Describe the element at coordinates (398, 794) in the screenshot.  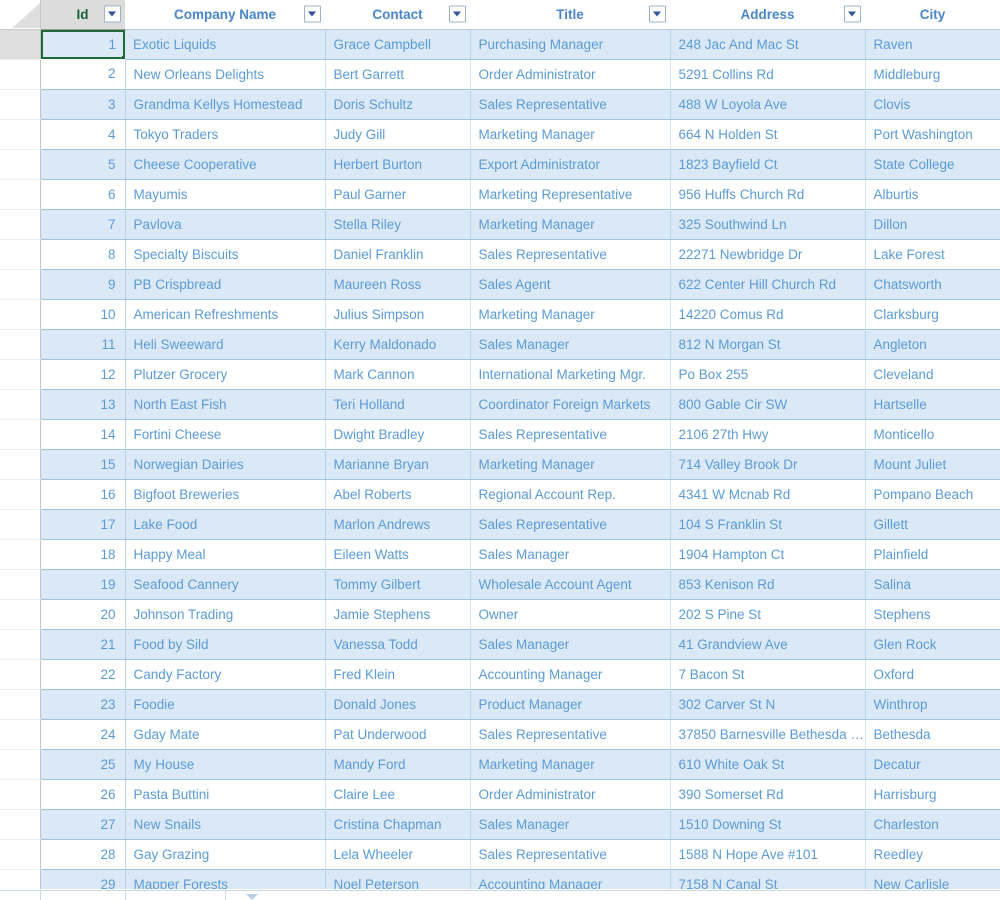
I see `cell-contact: Claire Lee` at that location.